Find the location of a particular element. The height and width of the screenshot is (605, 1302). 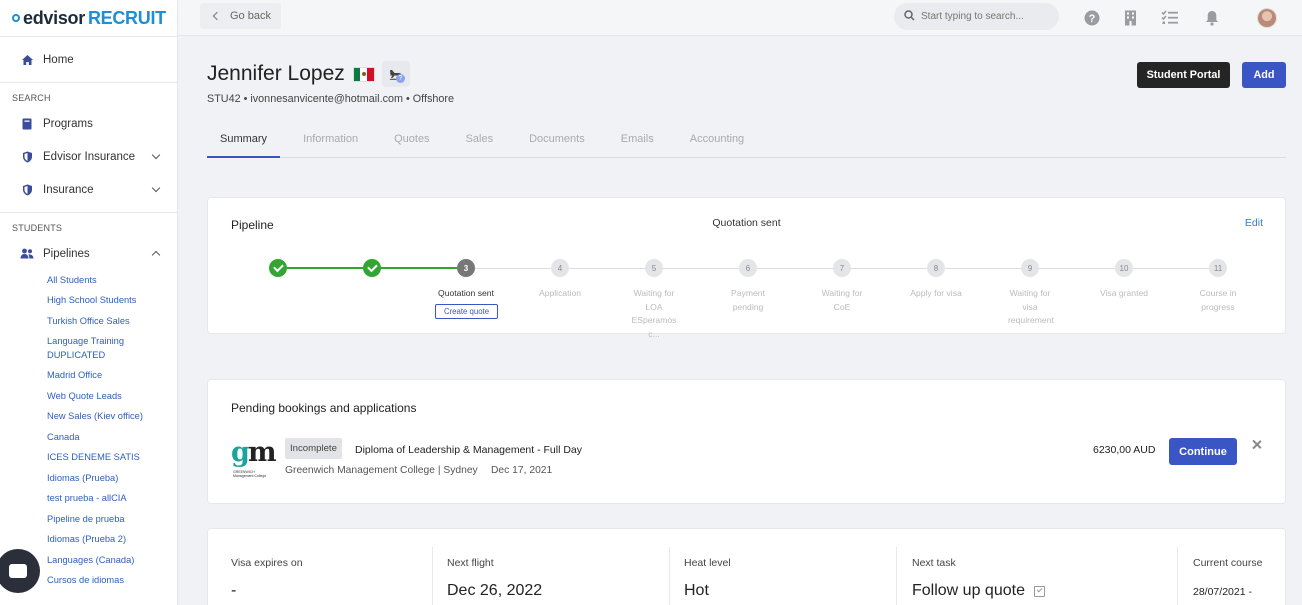

pipeline-link-turkish-office: Turkish Office Sales is located at coordinates (112, 321).